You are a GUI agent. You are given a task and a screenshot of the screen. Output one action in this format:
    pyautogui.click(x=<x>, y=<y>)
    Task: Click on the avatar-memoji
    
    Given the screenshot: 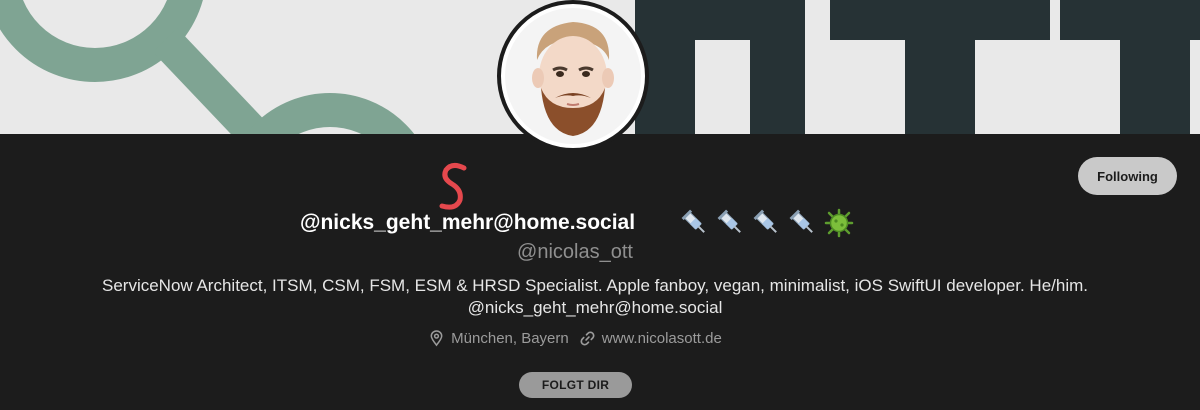 What is the action you would take?
    pyautogui.click(x=573, y=76)
    